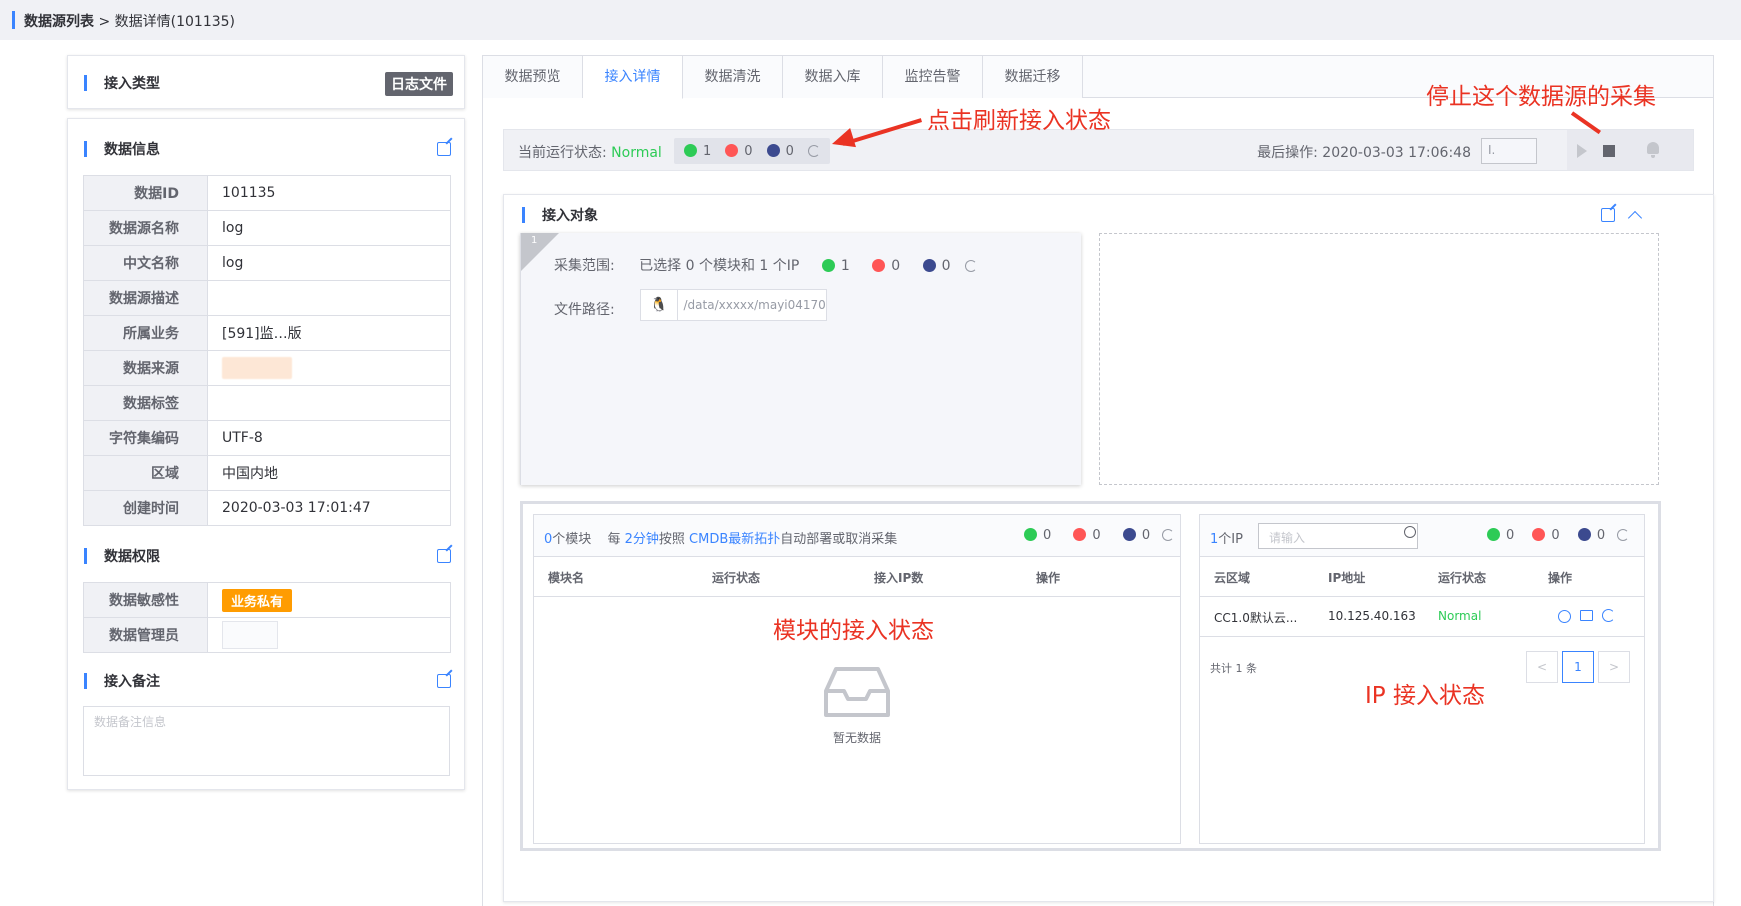  Describe the element at coordinates (444, 681) in the screenshot. I see `edit-remark-icon` at that location.